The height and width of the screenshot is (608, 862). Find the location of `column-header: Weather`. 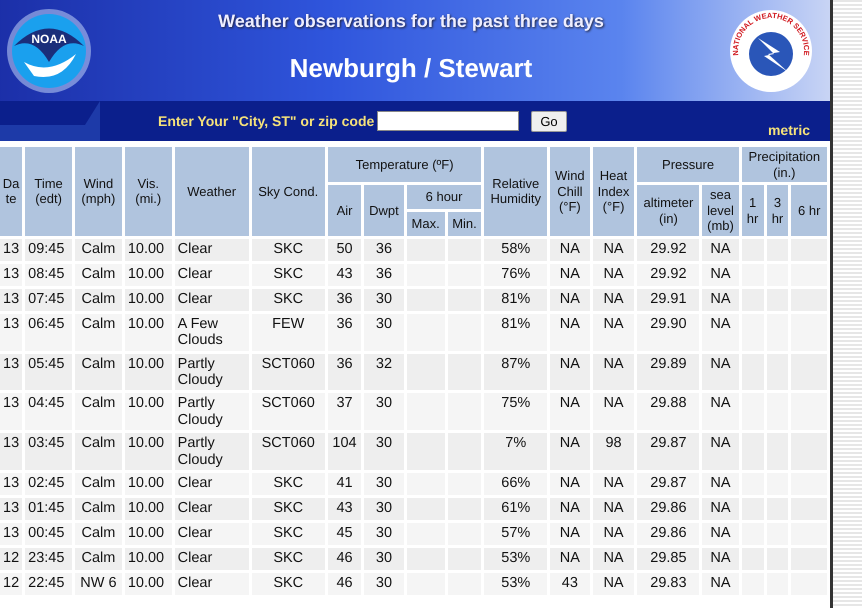

column-header: Weather is located at coordinates (211, 191).